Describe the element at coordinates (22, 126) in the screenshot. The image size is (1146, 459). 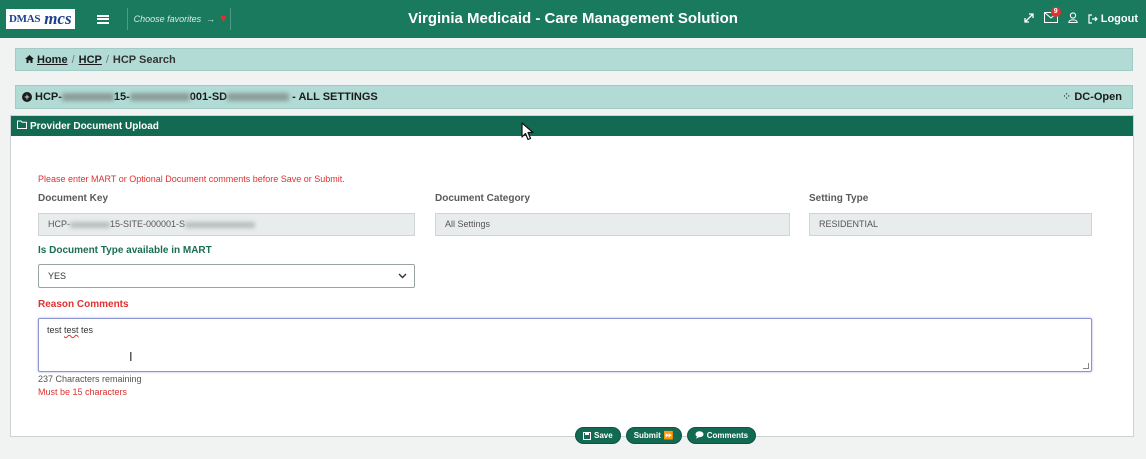
I see `folder-icon` at that location.